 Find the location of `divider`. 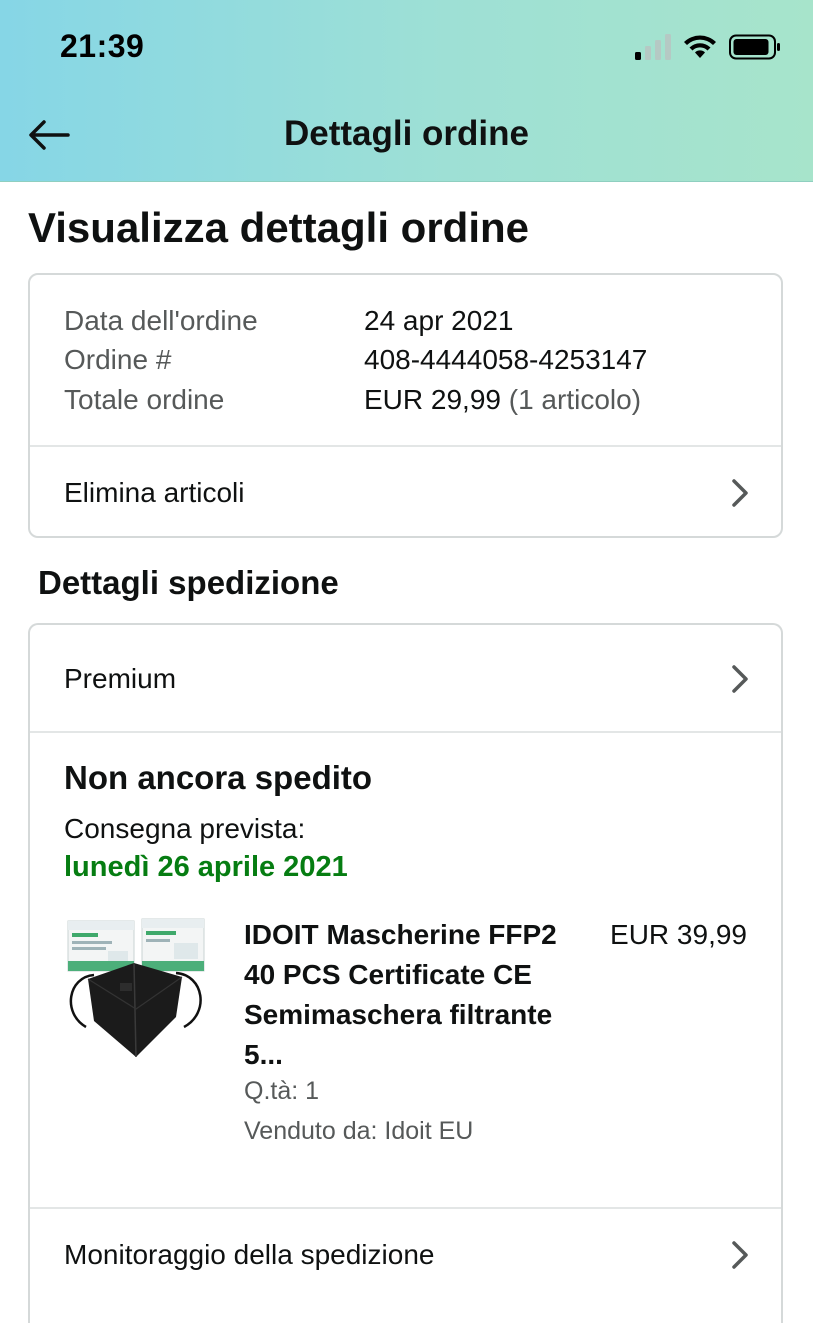

divider is located at coordinates (405, 732).